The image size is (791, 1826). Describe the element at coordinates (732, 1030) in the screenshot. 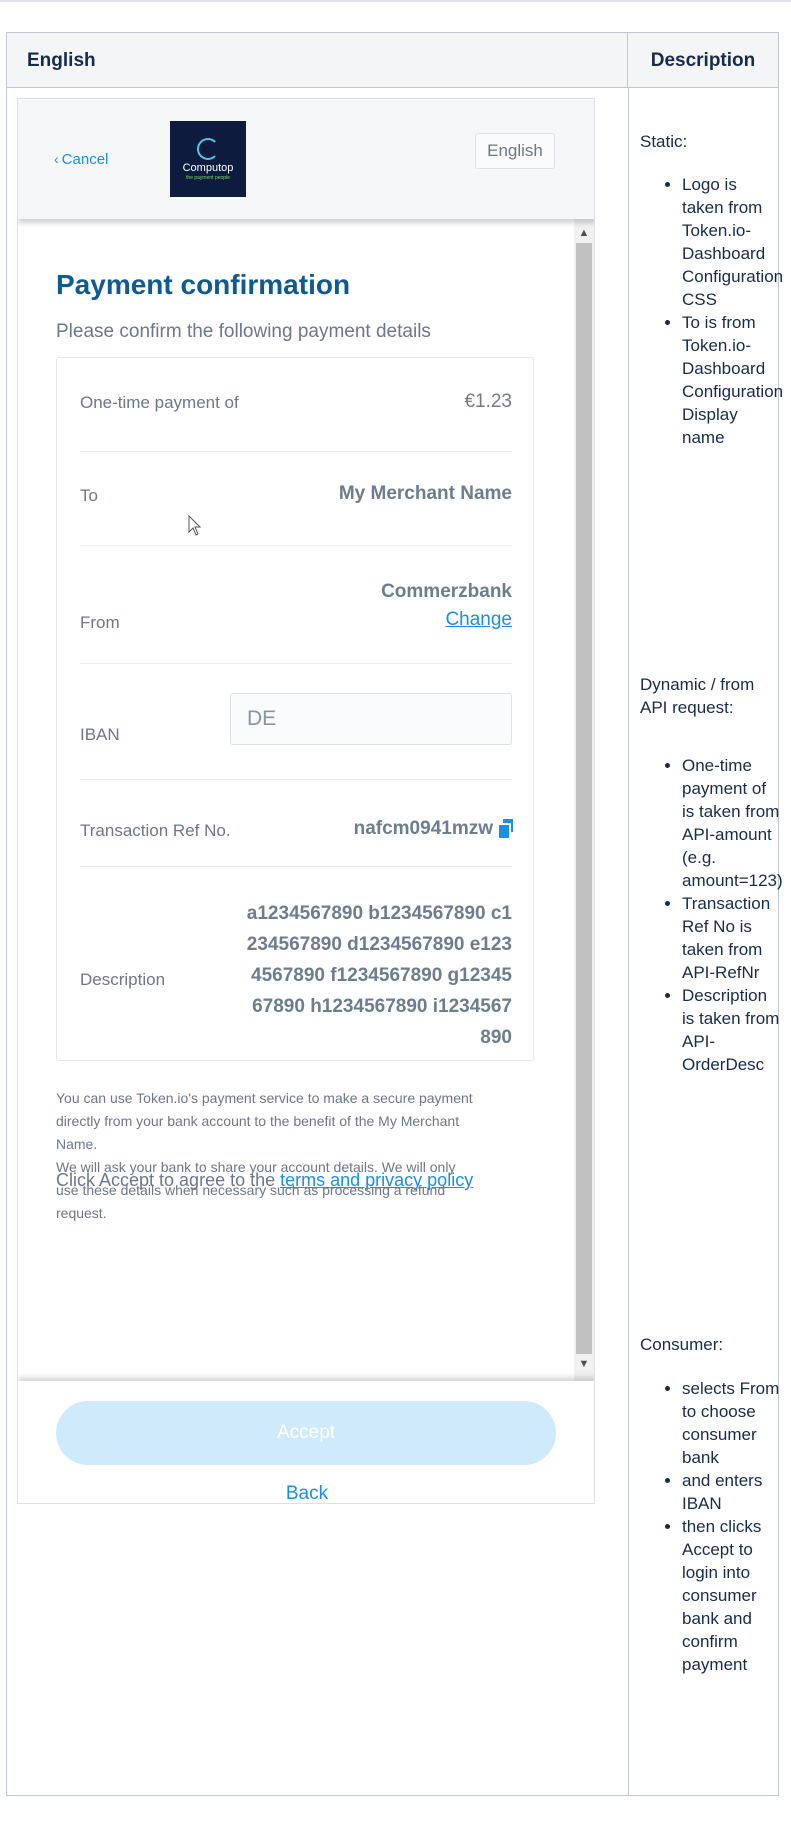

I see `list-item: Description is taken from API-OrderDesc` at that location.